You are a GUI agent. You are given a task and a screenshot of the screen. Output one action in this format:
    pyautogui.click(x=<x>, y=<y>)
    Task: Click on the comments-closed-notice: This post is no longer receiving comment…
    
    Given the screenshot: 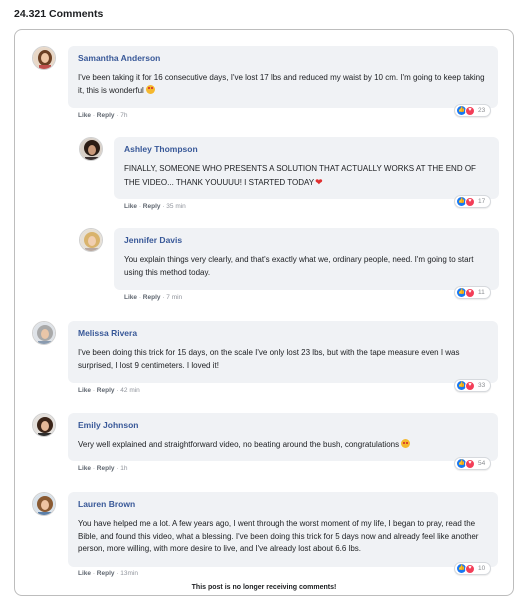 What is the action you would take?
    pyautogui.click(x=264, y=587)
    